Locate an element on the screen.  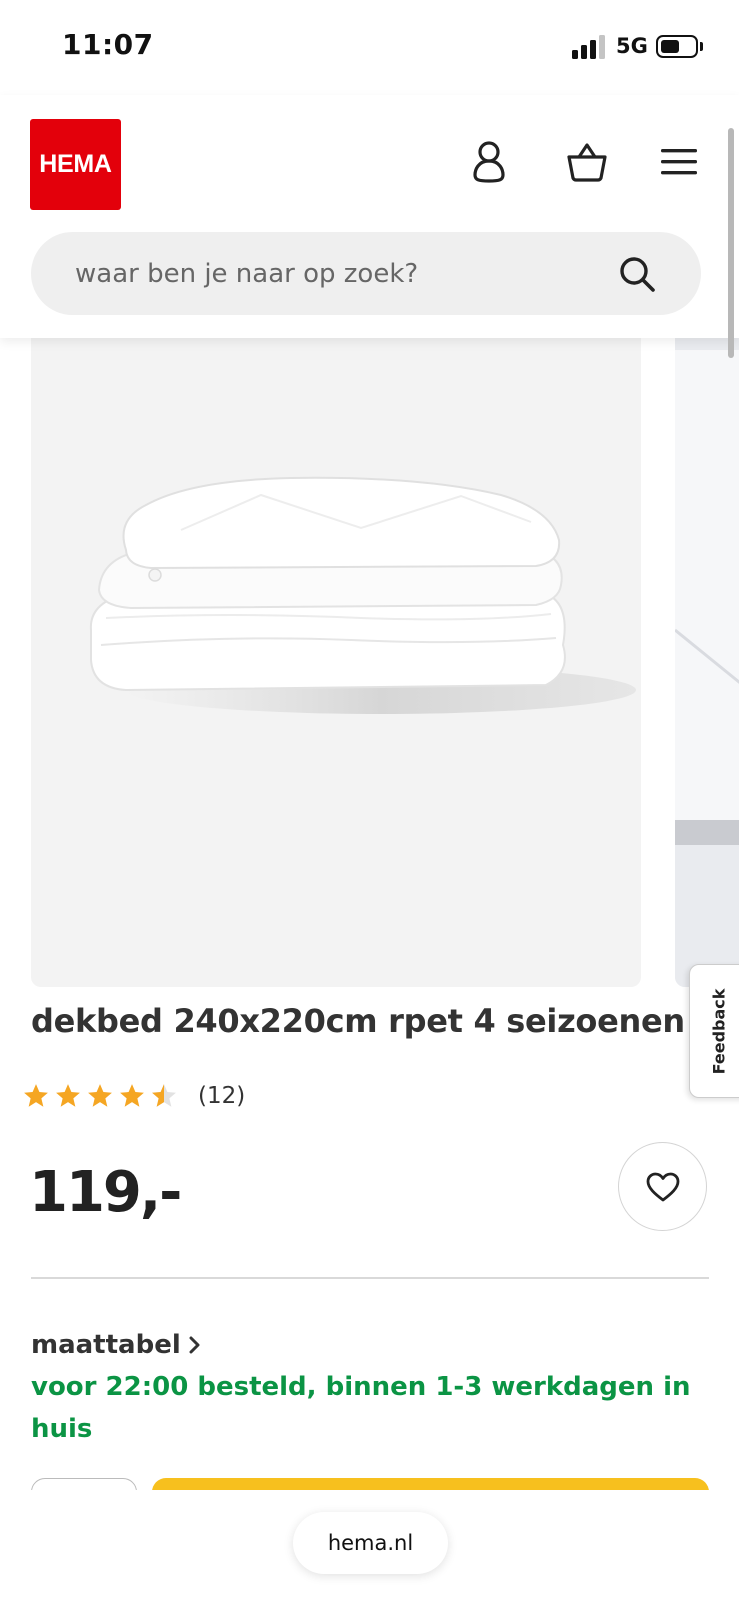
next-product-image is located at coordinates (707, 643).